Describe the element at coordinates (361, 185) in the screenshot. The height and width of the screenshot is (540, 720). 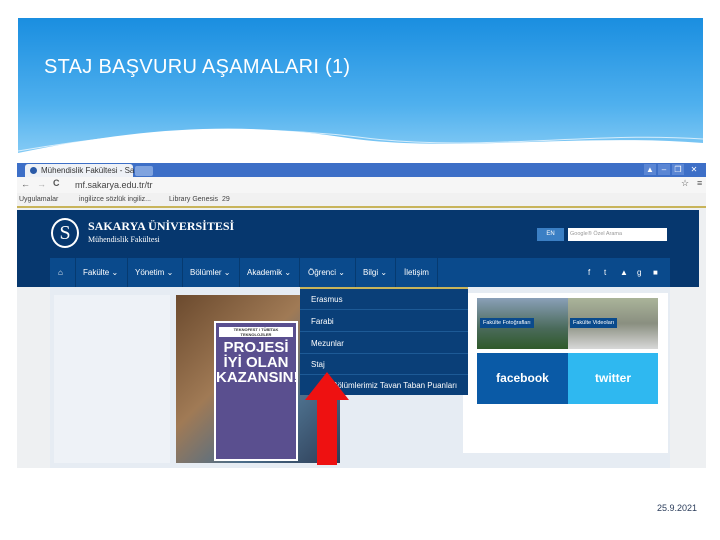
I see `address-bar: ← → C mf.sakarya.edu.tr/tr ☆ ≡` at that location.